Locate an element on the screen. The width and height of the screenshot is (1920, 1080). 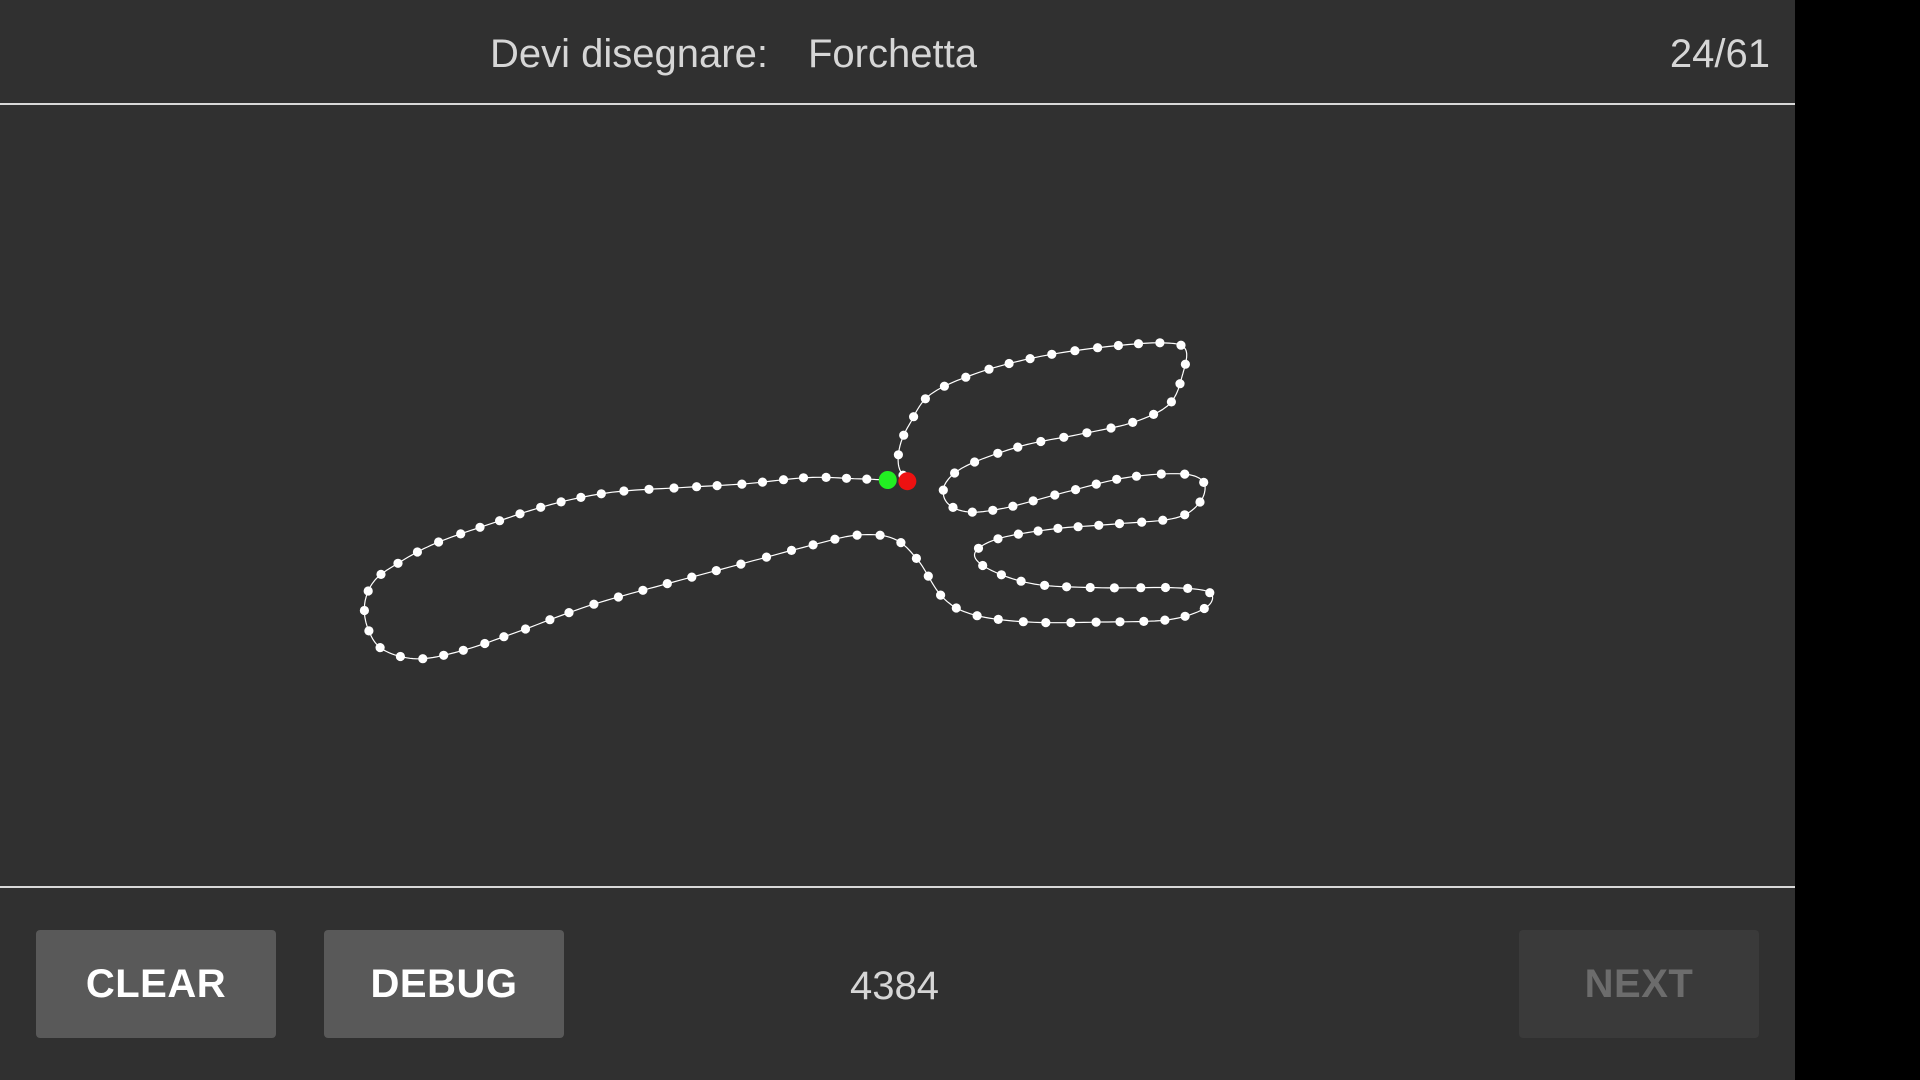
debug-button: DEBUG is located at coordinates (444, 984).